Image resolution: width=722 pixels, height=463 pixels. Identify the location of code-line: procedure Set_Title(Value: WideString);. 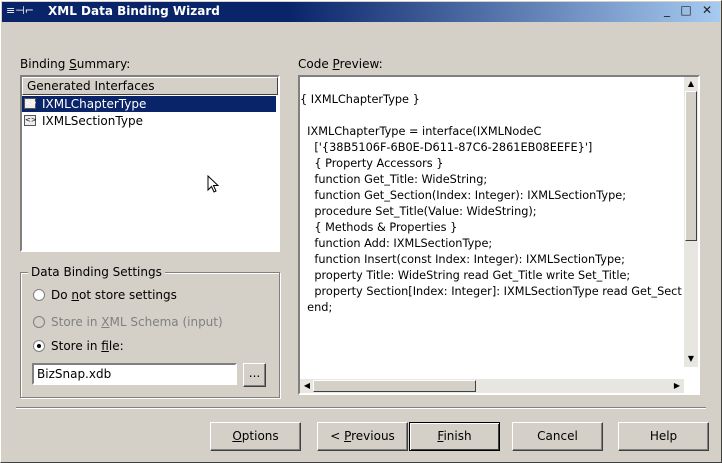
(418, 211).